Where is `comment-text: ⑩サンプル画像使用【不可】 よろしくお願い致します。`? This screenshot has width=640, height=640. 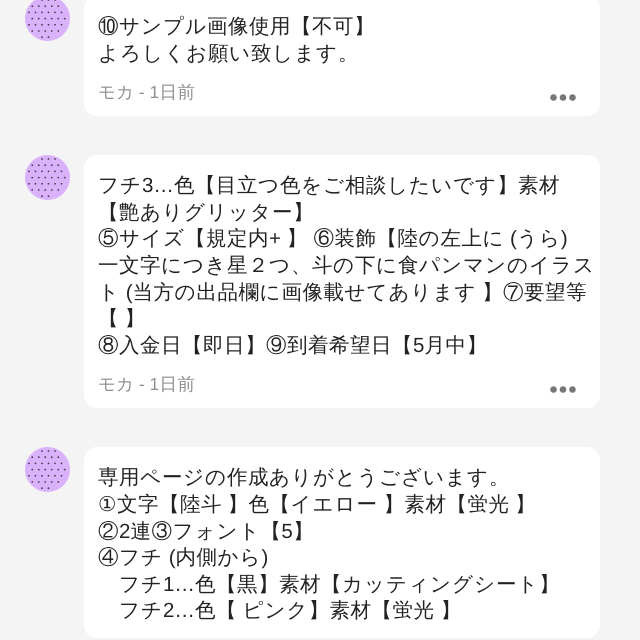
comment-text: ⑩サンプル画像使用【不可】 よろしくお願い致します。 is located at coordinates (237, 40).